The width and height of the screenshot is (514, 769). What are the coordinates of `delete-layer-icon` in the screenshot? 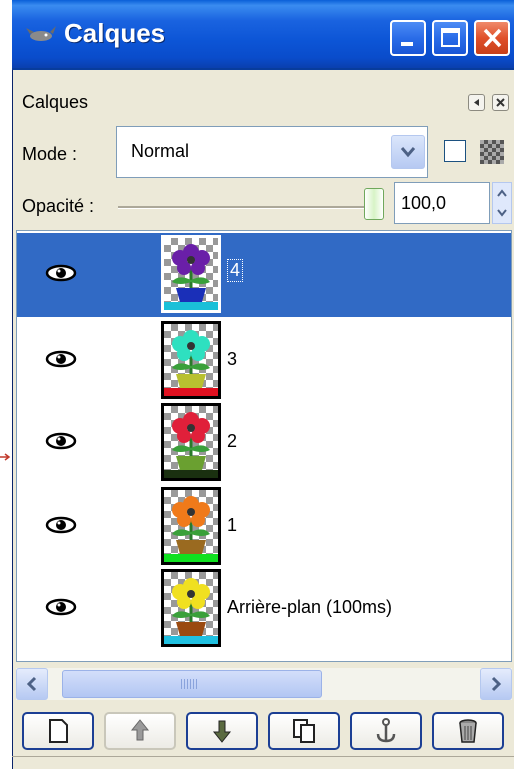 It's located at (468, 731).